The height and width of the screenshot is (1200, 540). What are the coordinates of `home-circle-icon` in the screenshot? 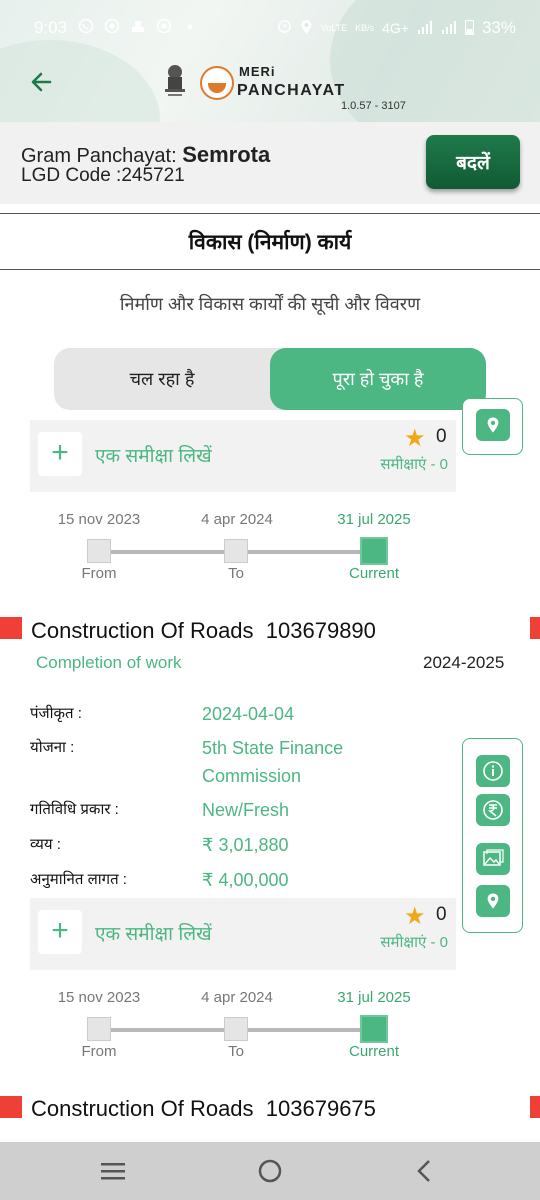 It's located at (270, 1171).